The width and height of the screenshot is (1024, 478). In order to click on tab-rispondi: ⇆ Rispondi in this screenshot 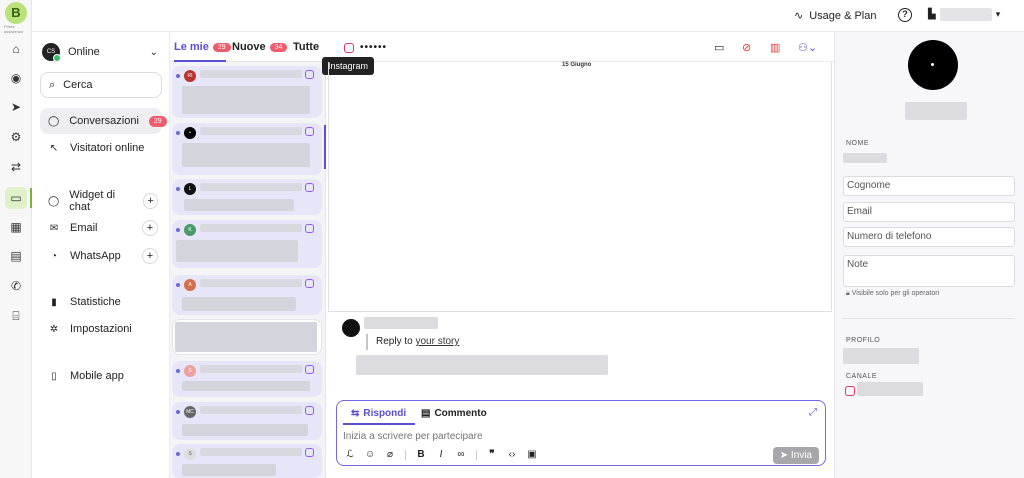, I will do `click(378, 413)`.